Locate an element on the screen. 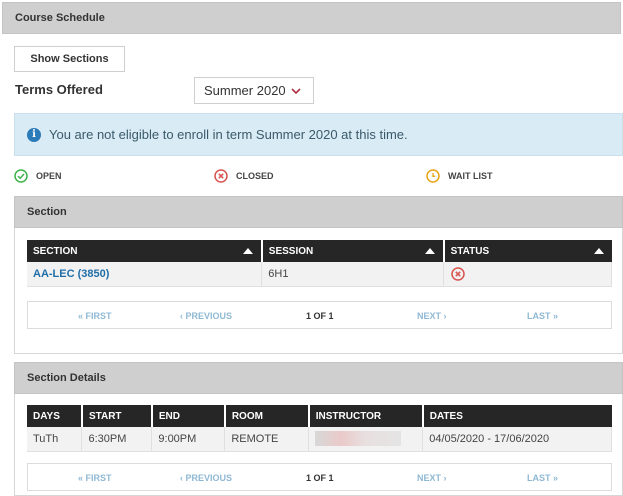  check-circle-icon is located at coordinates (21, 176).